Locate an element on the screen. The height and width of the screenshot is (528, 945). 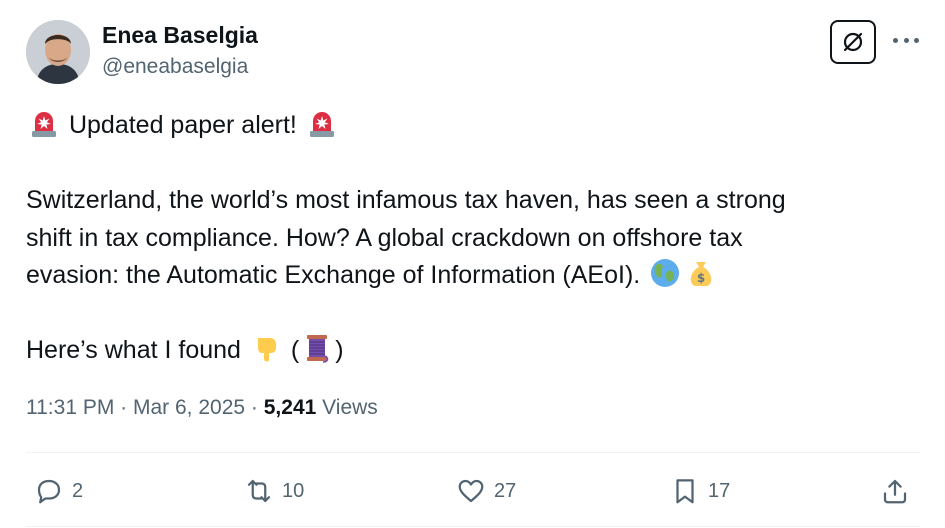
tweet-time: 11:31 PM is located at coordinates (70, 407).